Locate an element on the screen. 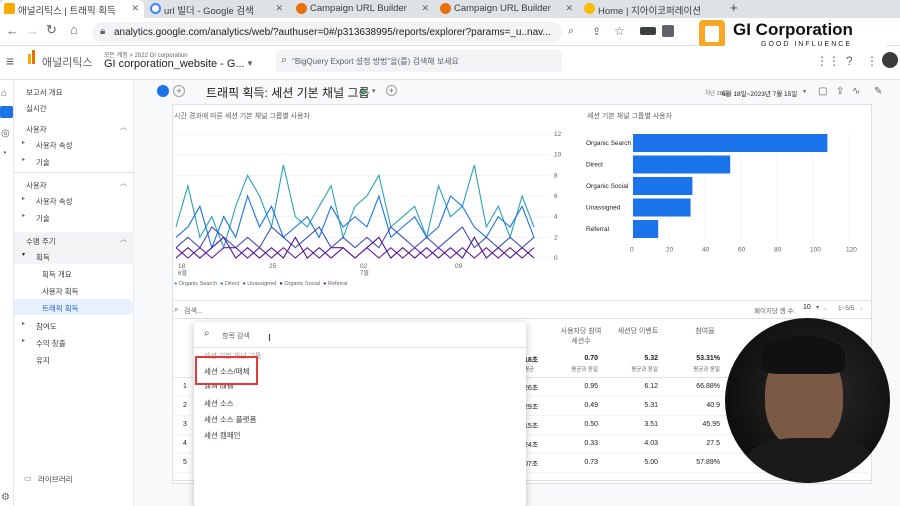 The image size is (900, 506). home-button-icon: ⌂ is located at coordinates (74, 29).